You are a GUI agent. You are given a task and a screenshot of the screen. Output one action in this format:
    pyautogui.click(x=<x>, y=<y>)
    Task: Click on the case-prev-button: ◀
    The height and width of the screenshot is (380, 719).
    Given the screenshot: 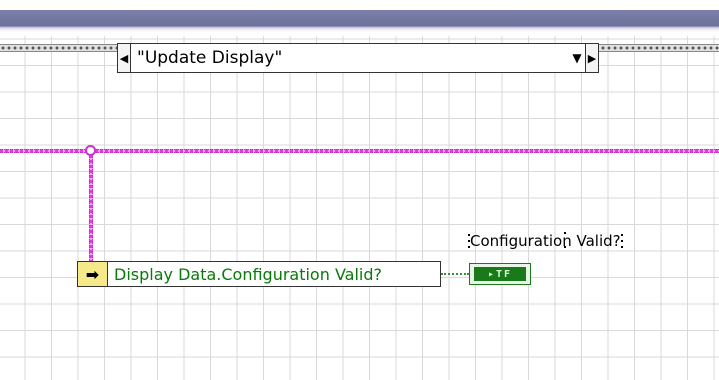 What is the action you would take?
    pyautogui.click(x=124, y=58)
    